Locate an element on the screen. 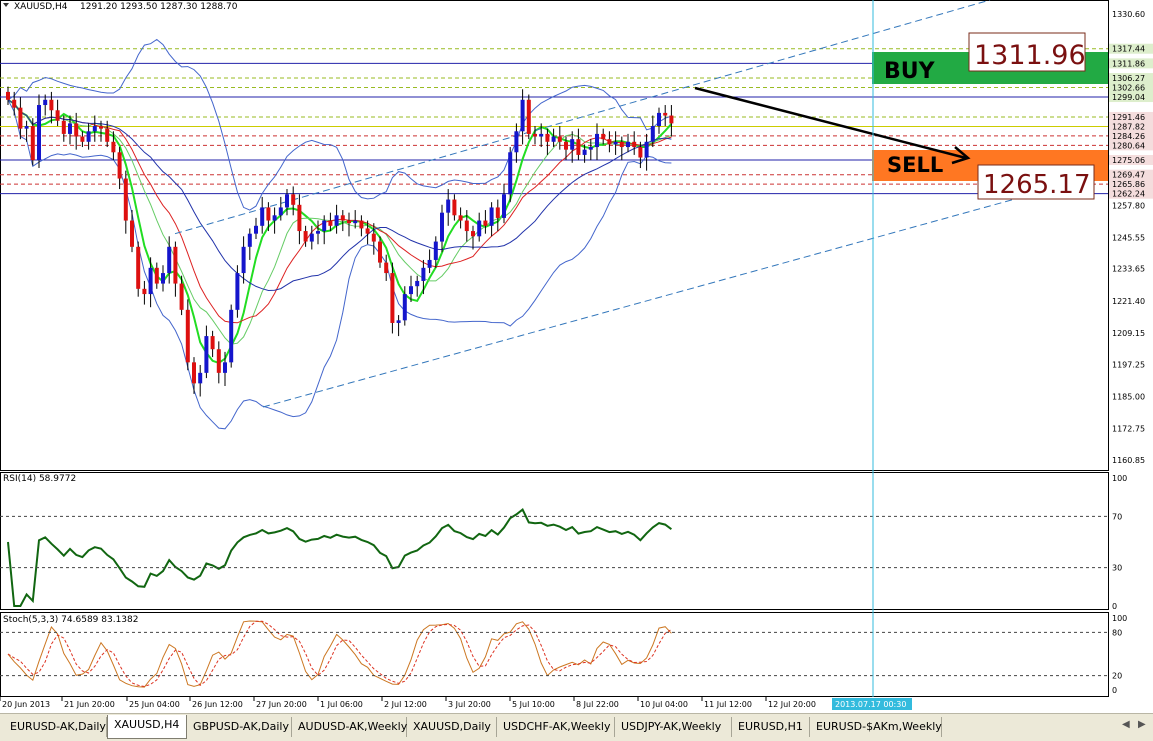 The image size is (1153, 741). tab-eurusd-h1: EURUSD,H1 is located at coordinates (771, 727).